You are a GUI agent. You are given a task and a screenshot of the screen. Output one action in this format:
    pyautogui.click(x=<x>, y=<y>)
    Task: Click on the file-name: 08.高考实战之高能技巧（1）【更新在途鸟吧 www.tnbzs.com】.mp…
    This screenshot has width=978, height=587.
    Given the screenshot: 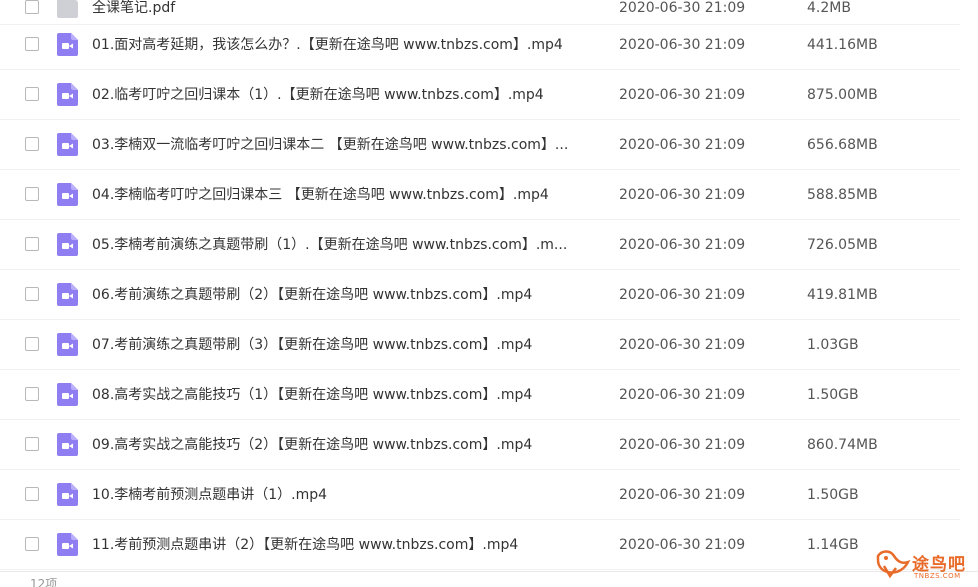 What is the action you would take?
    pyautogui.click(x=347, y=395)
    